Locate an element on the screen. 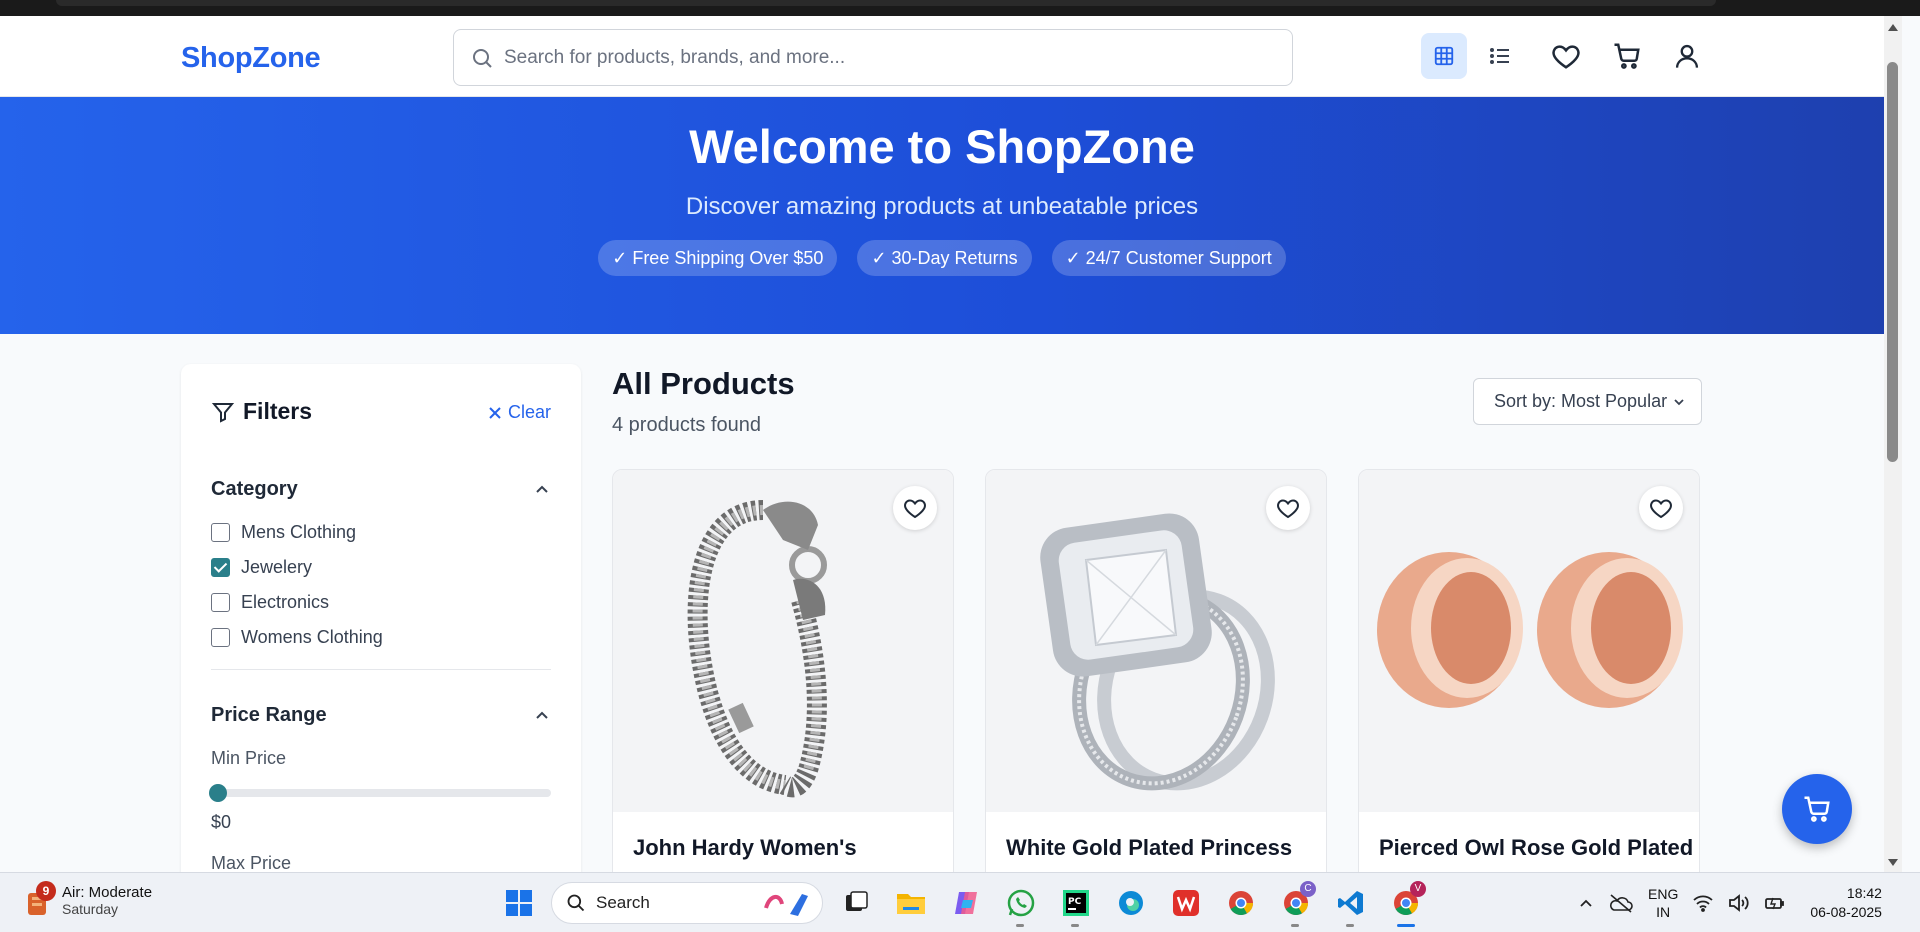 The width and height of the screenshot is (1920, 932). category-option-electronics: Electronics is located at coordinates (270, 602).